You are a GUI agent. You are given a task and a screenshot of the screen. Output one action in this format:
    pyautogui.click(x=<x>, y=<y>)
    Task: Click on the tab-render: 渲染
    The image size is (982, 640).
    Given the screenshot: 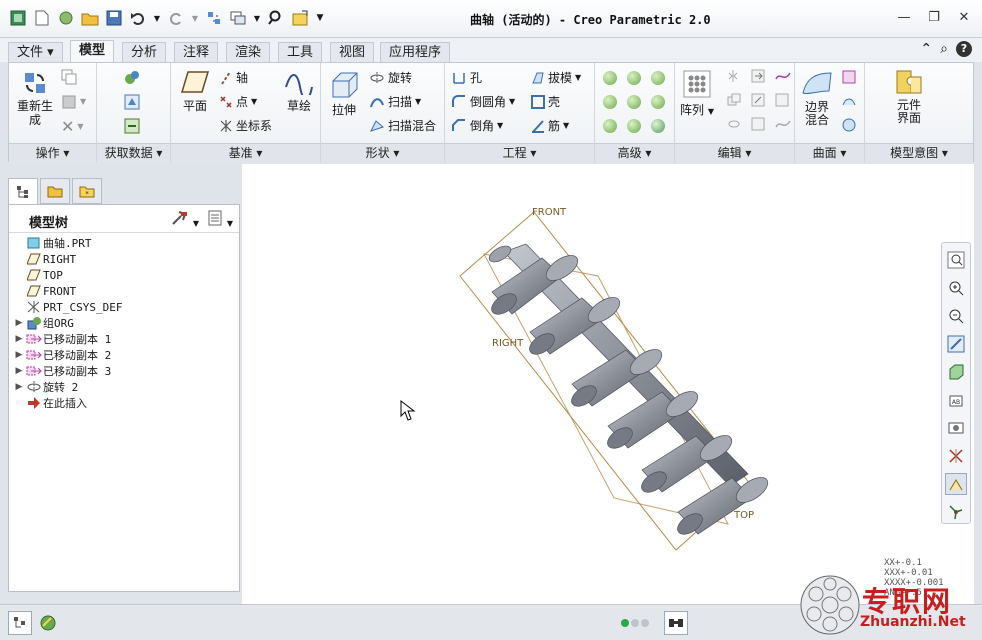 What is the action you would take?
    pyautogui.click(x=248, y=52)
    